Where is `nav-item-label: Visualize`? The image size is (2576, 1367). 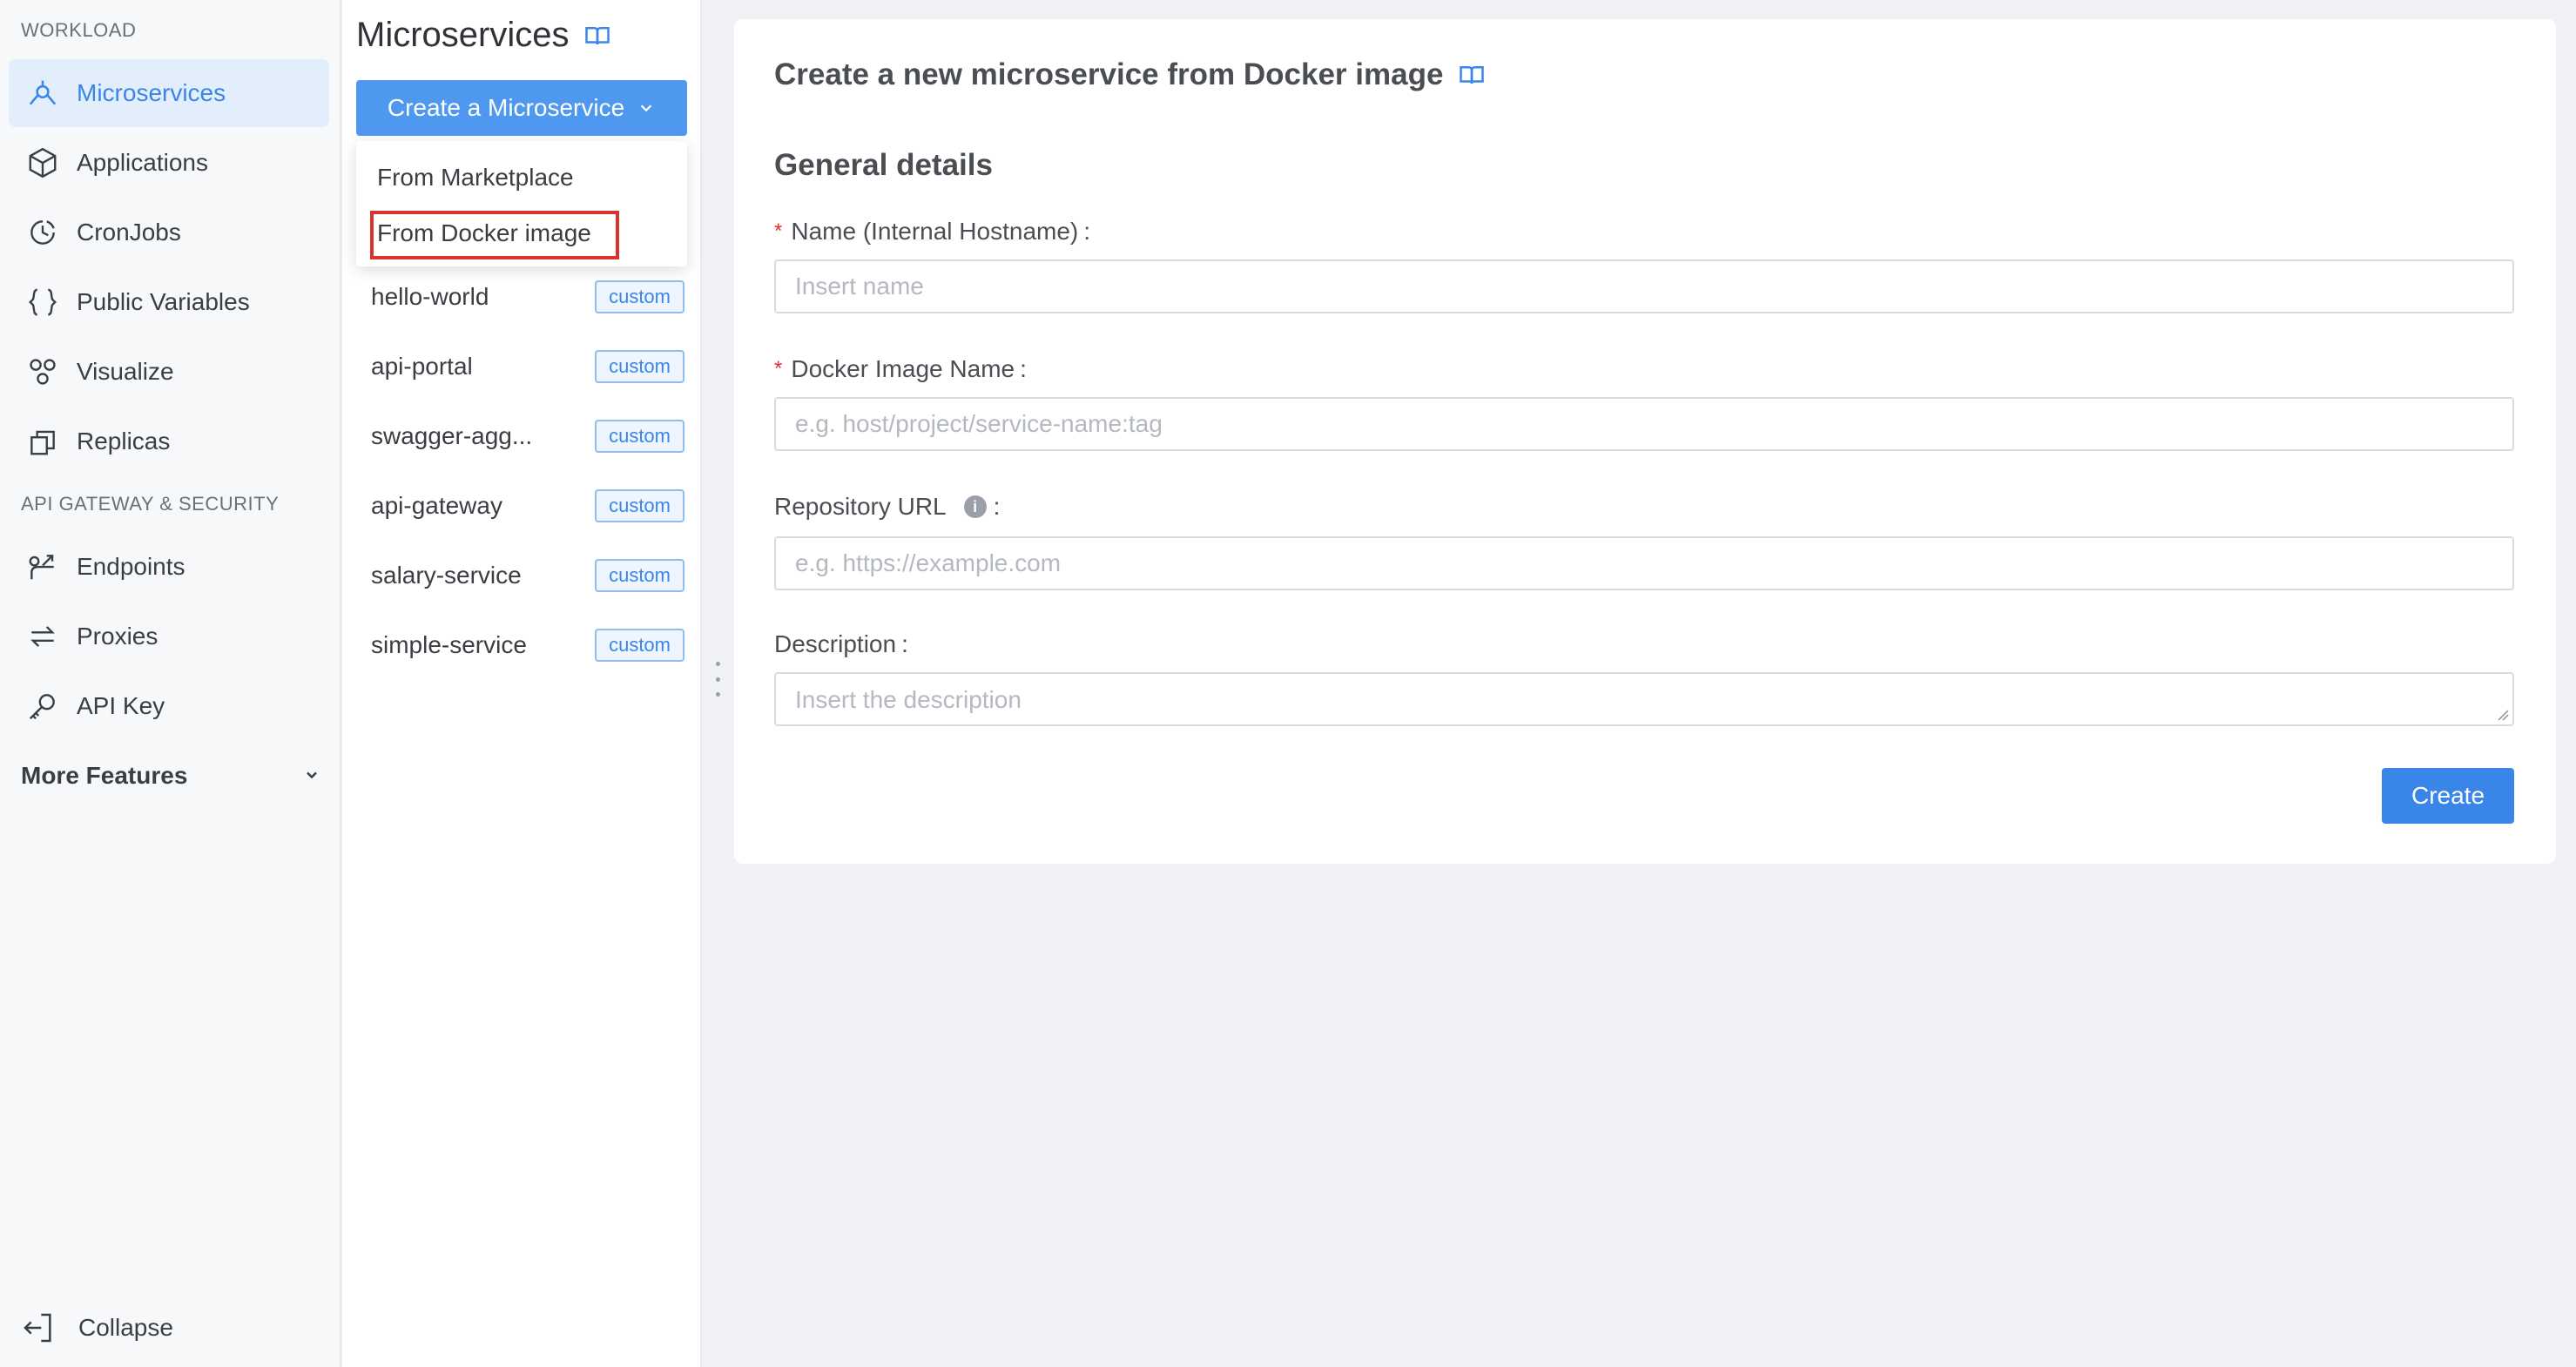
nav-item-label: Visualize is located at coordinates (125, 372).